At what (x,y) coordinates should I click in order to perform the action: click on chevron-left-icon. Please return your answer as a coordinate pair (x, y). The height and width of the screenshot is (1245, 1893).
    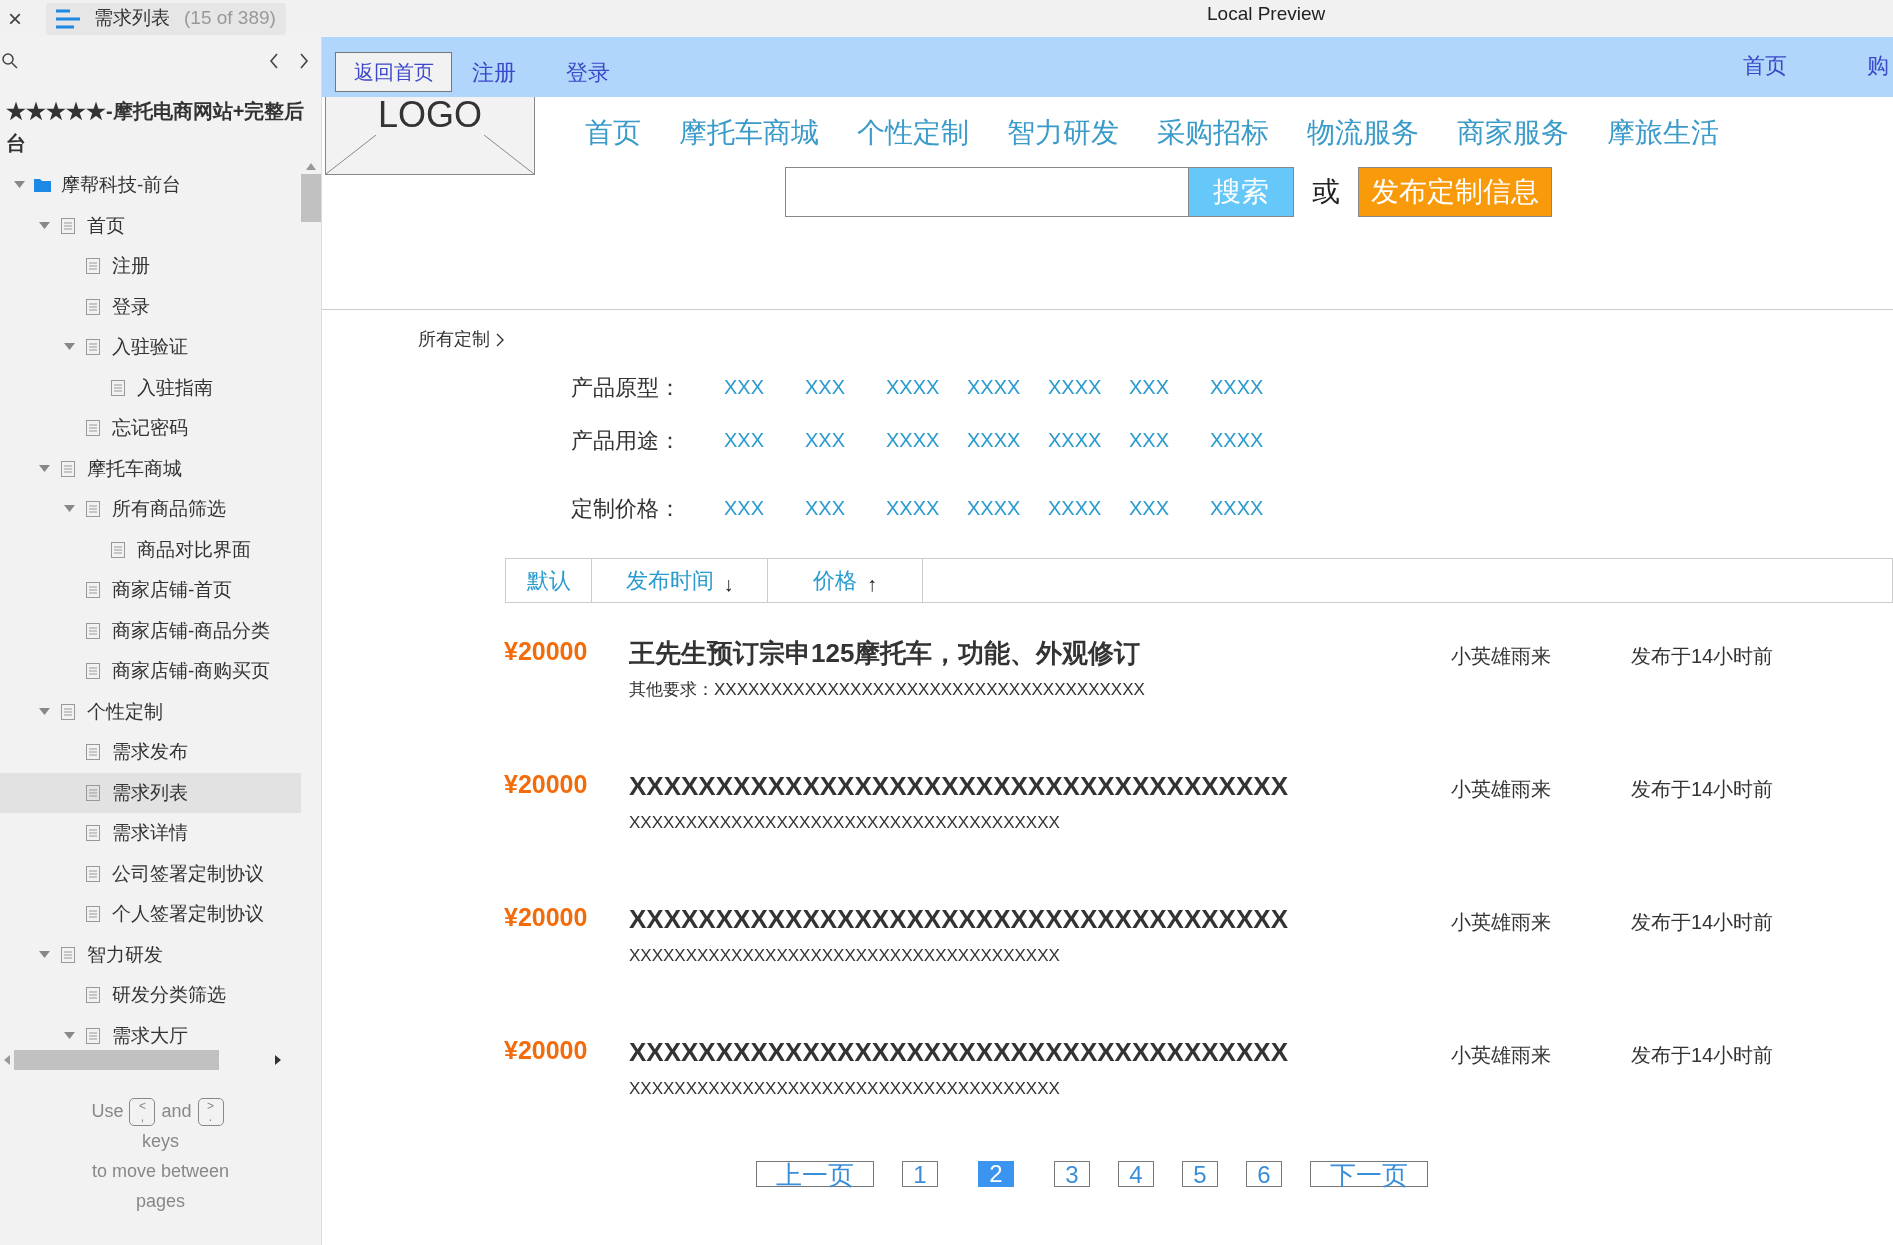
    Looking at the image, I should click on (274, 61).